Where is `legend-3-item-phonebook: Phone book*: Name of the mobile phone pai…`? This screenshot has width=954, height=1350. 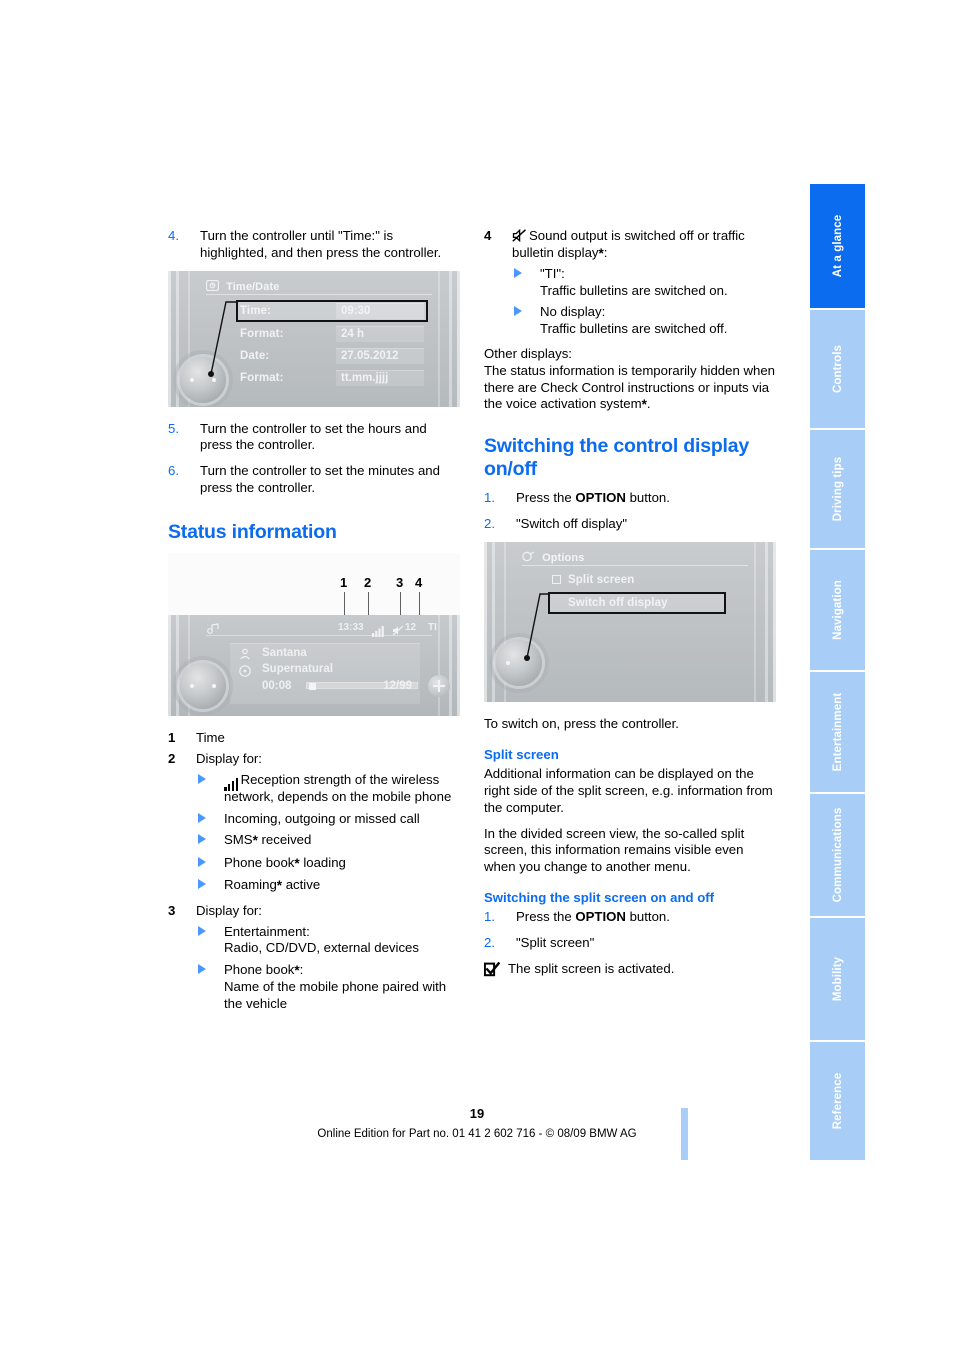 legend-3-item-phonebook: Phone book*: Name of the mobile phone pai… is located at coordinates (328, 987).